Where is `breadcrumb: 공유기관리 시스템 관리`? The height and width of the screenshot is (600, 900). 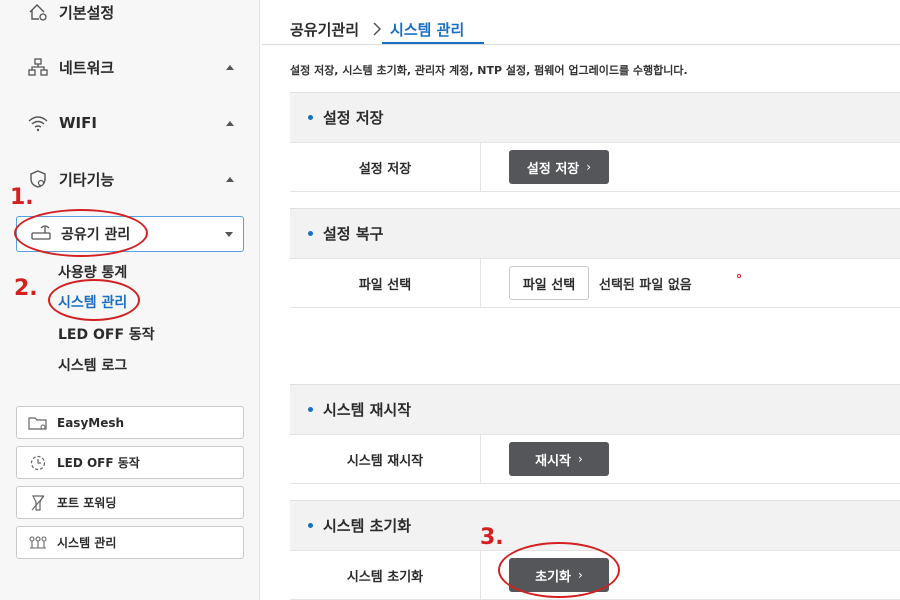
breadcrumb: 공유기관리 시스템 관리 is located at coordinates (377, 29).